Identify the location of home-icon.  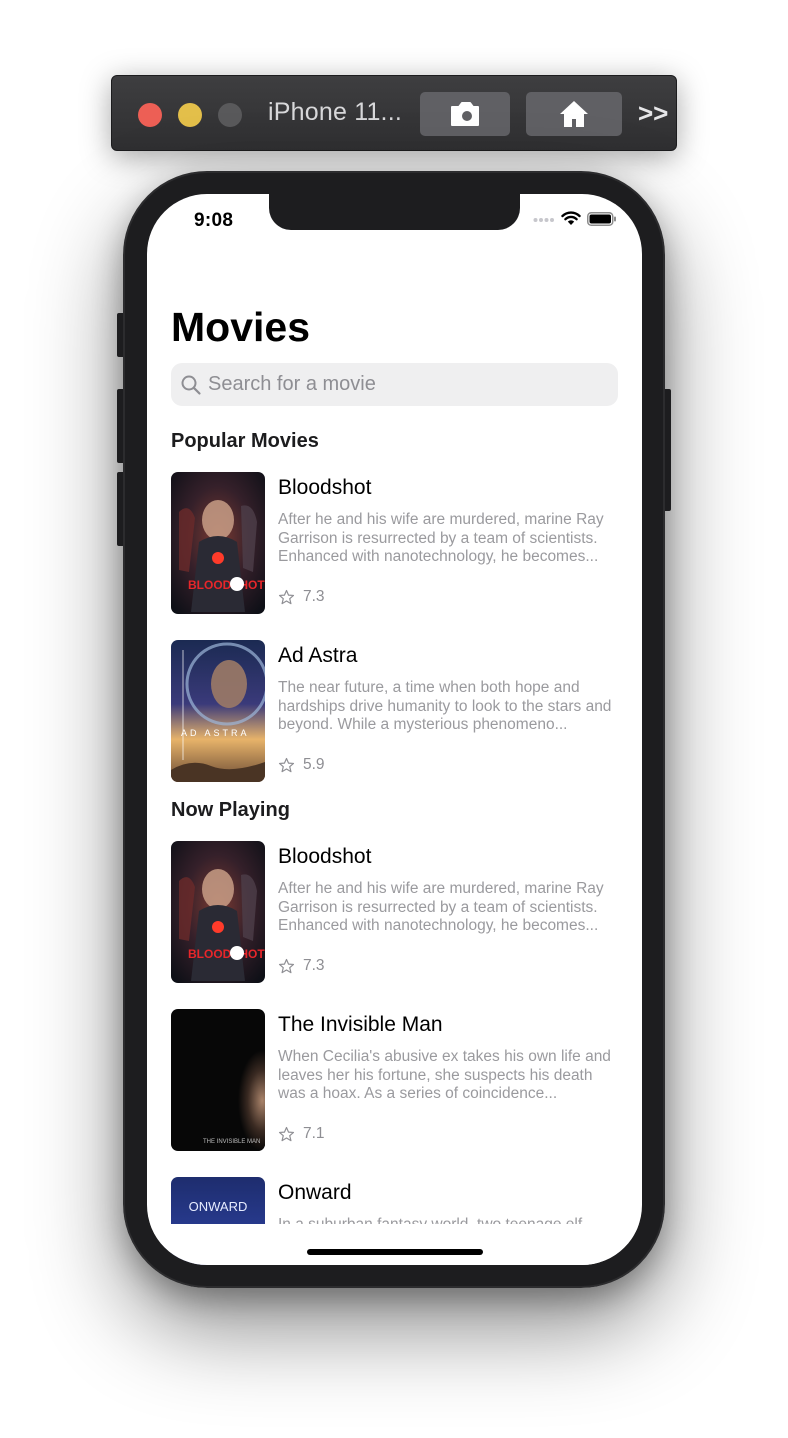
(574, 114).